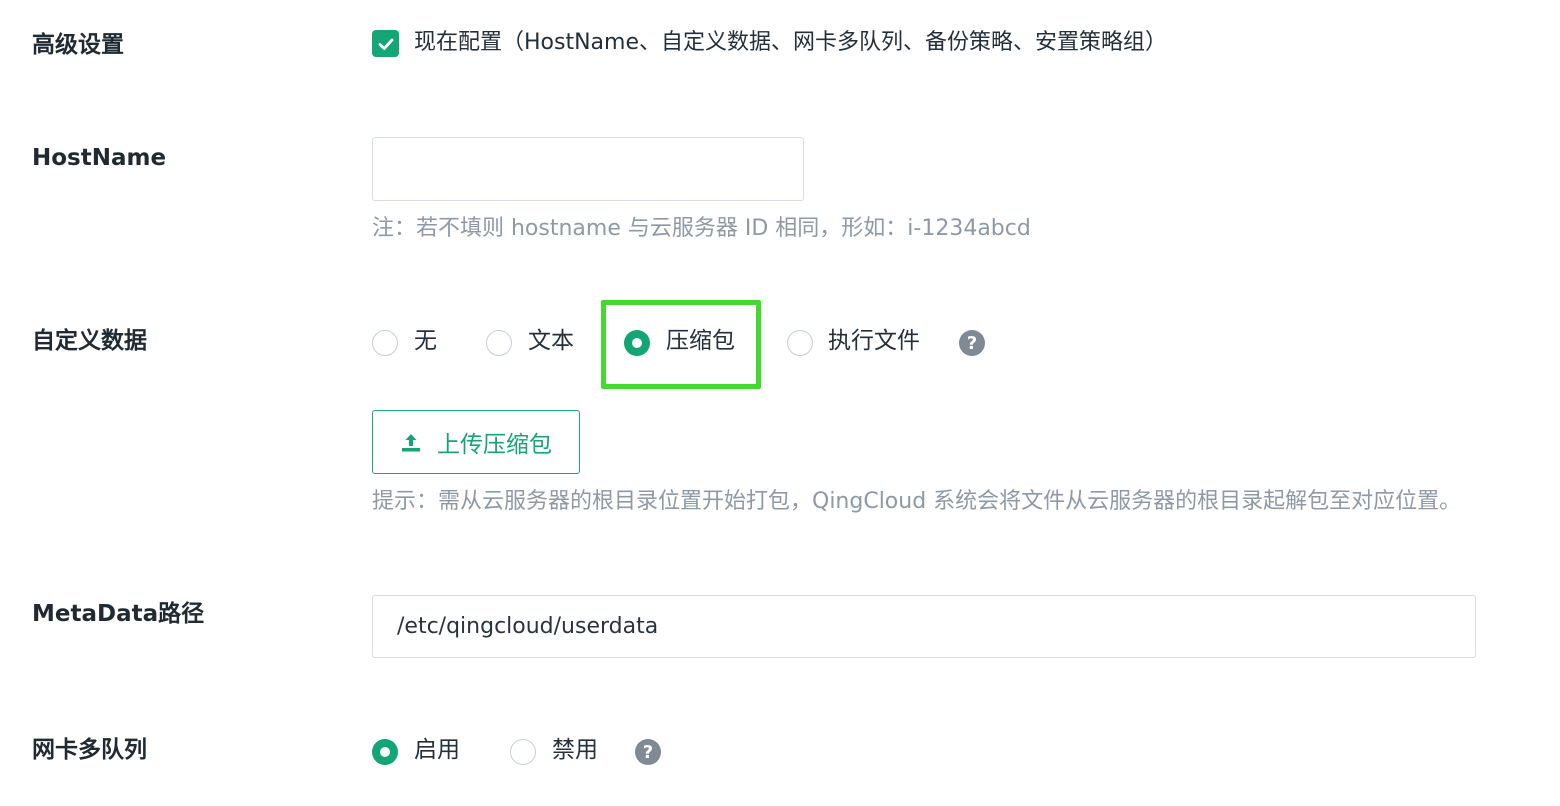 This screenshot has height=806, width=1560. I want to click on custom-data-radio-text, so click(499, 343).